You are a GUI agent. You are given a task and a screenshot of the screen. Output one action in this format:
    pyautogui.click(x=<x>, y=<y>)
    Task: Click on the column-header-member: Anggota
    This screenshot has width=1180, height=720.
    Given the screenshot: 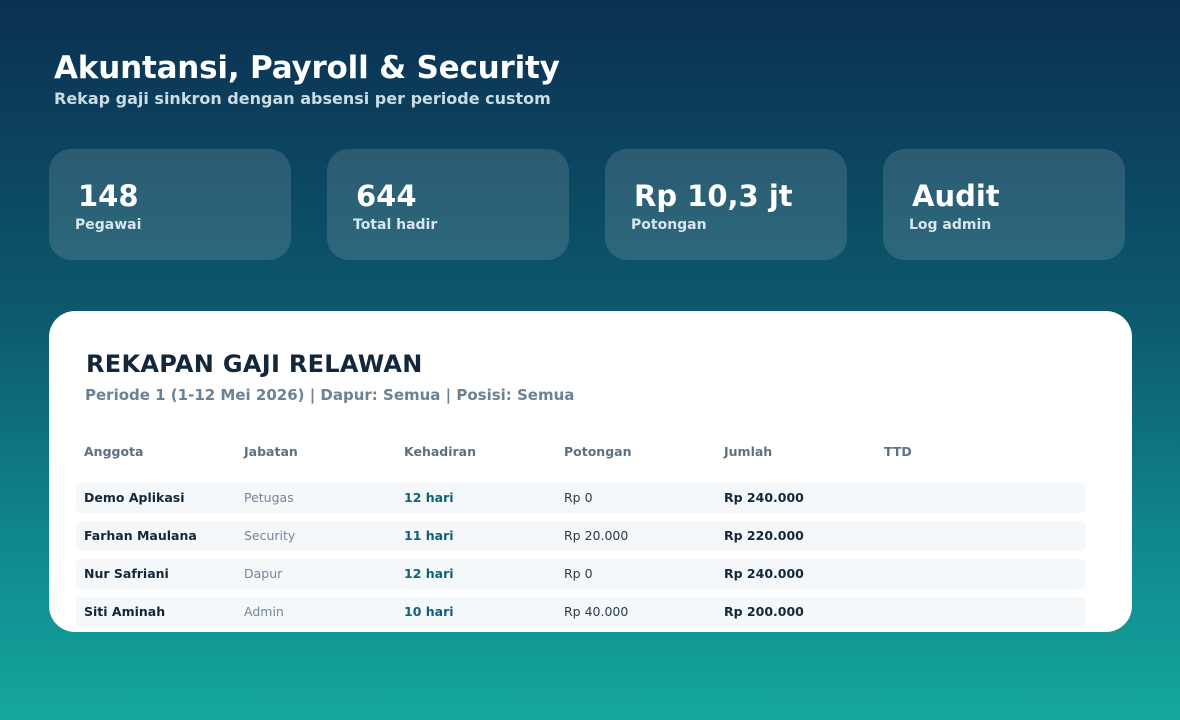 What is the action you would take?
    pyautogui.click(x=114, y=451)
    